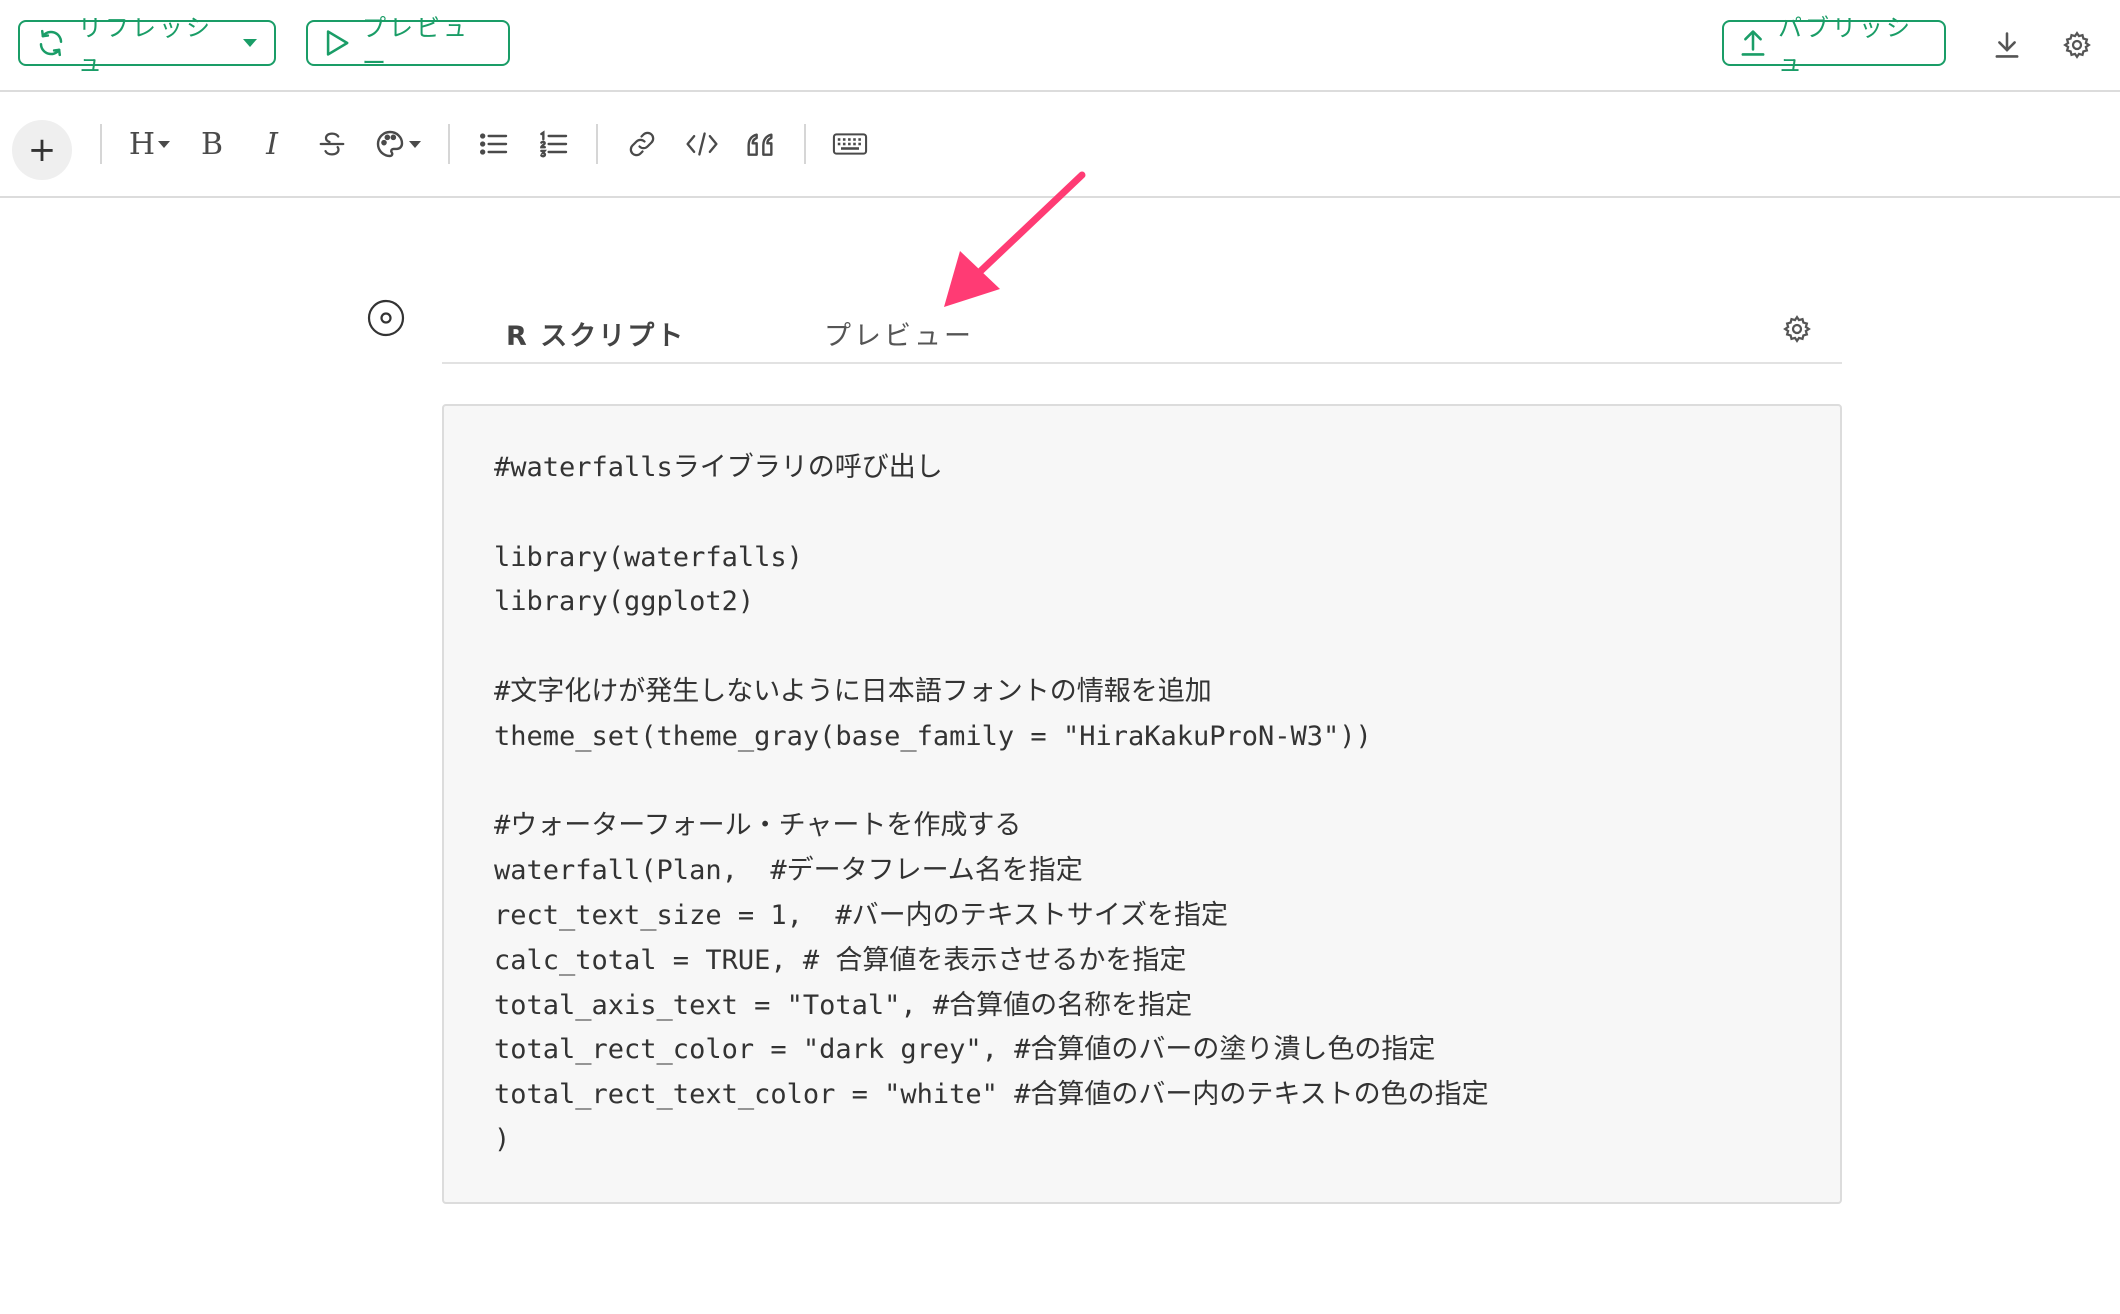  Describe the element at coordinates (853, 691) in the screenshot. I see `code-line: #文字化けが発生しないように日本語フォントの情報を追加` at that location.